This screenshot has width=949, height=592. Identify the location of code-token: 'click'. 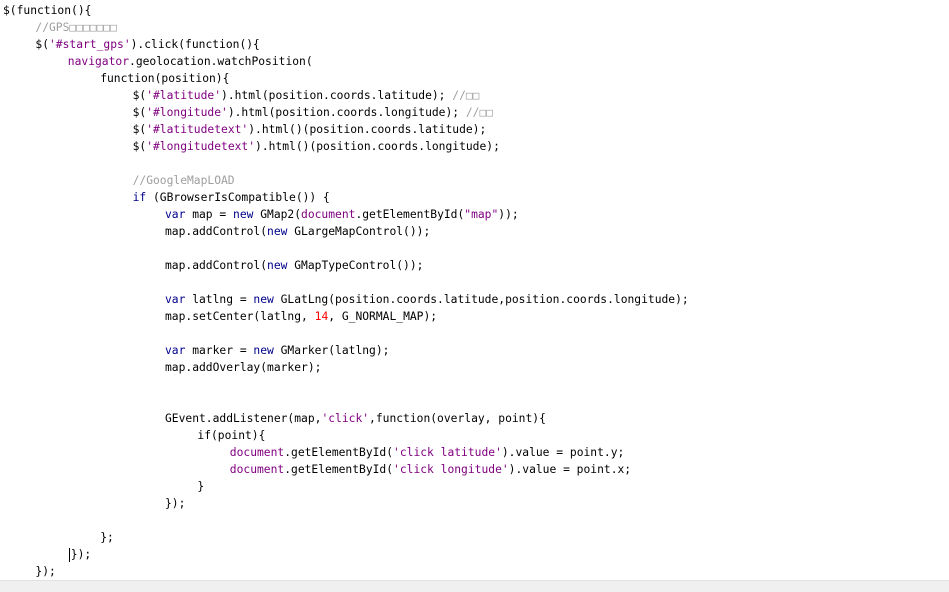
(345, 418).